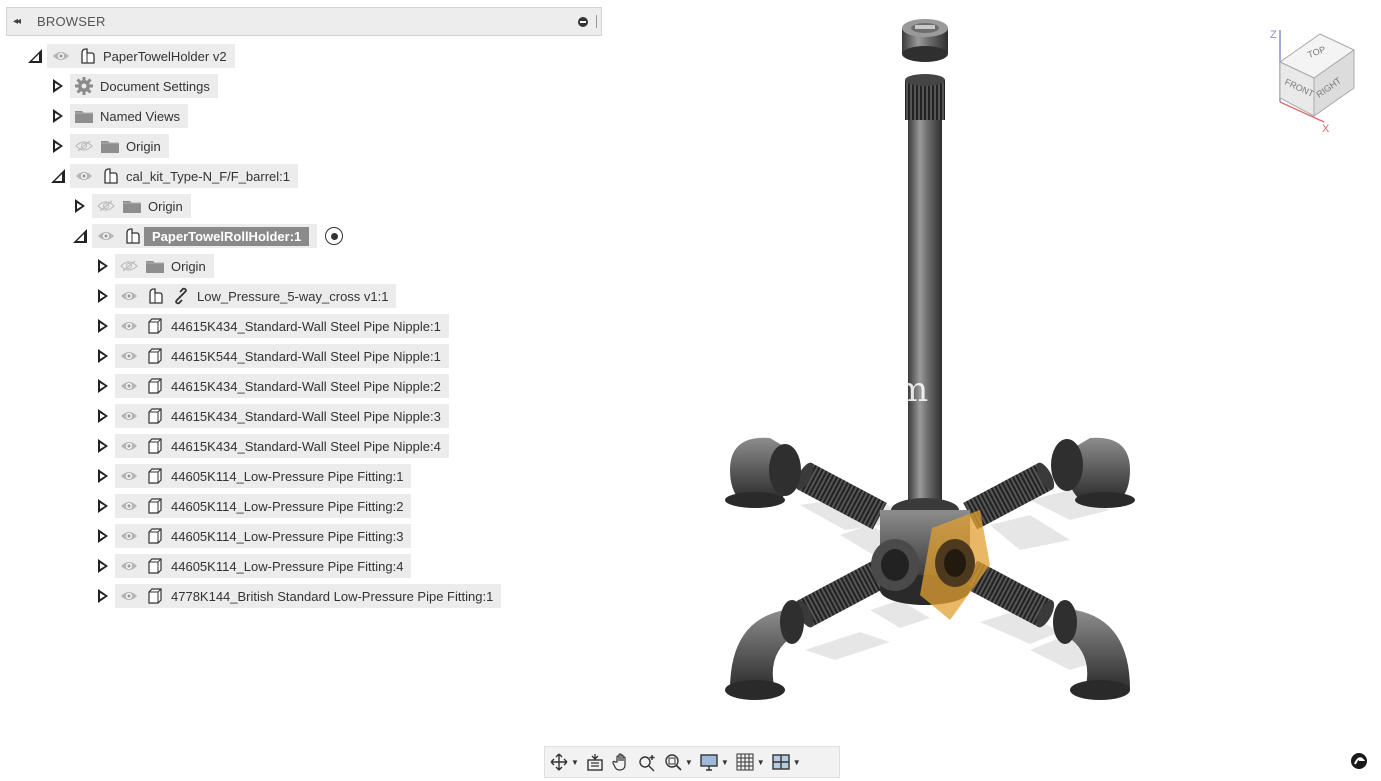  Describe the element at coordinates (263, 506) in the screenshot. I see `tree-node-chip: 44605K114_Low-Pressure Pipe Fitting:2` at that location.